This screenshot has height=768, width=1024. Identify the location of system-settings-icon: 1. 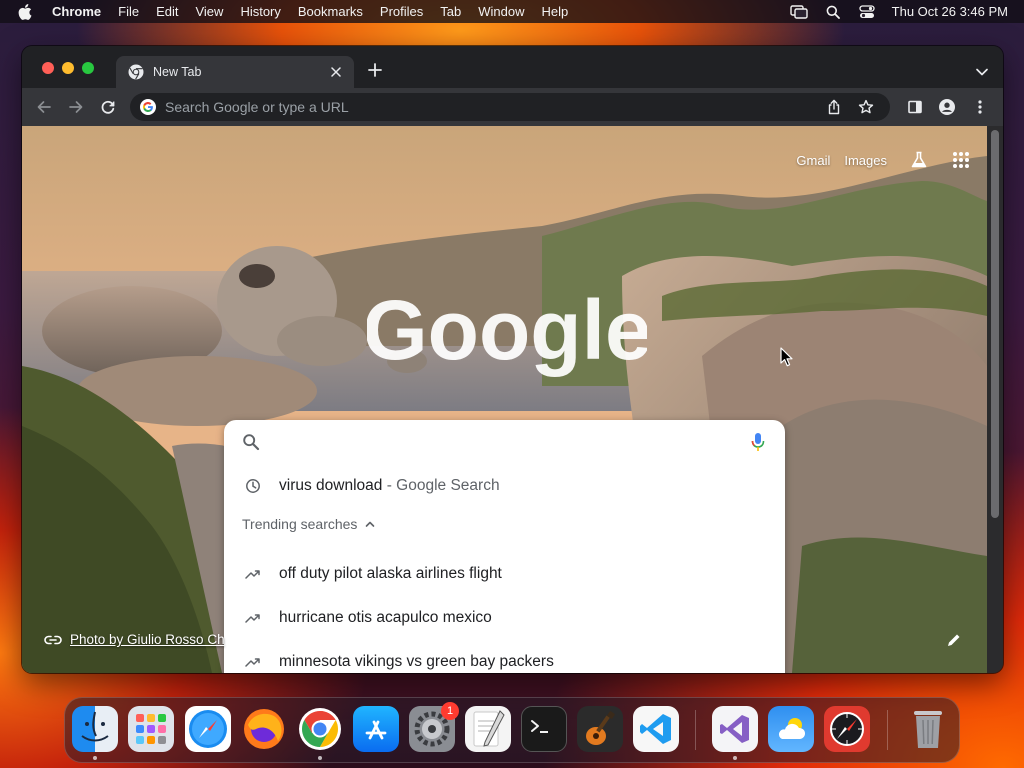
(434, 727).